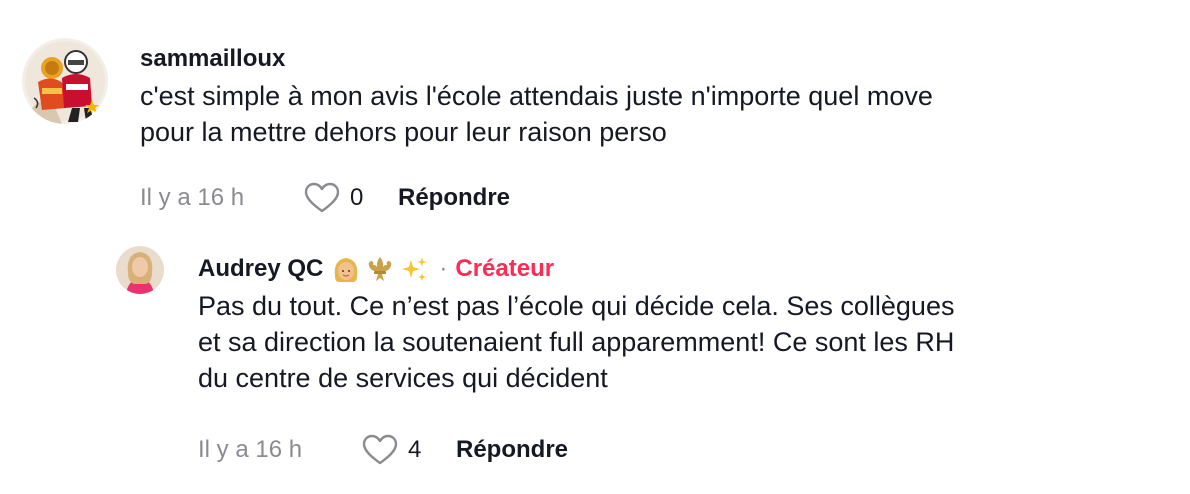 This screenshot has height=494, width=1190. I want to click on woman-portrait-avatar, so click(140, 270).